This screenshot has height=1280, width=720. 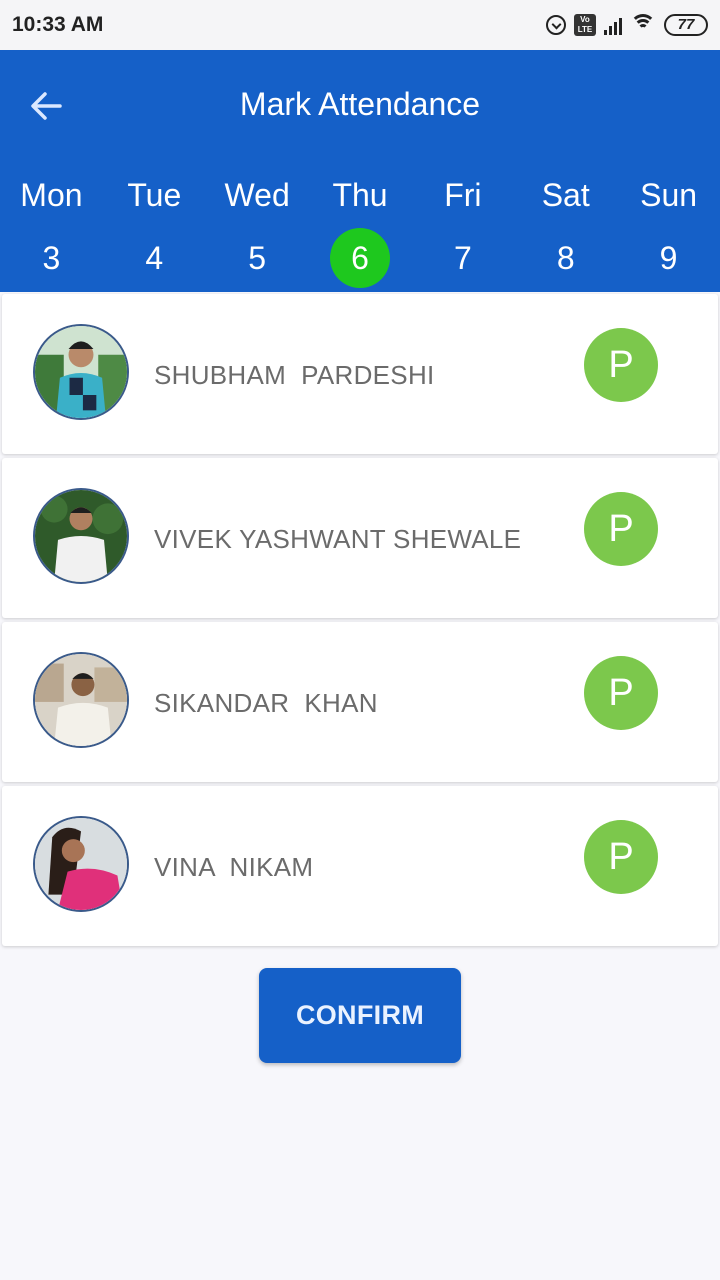 I want to click on day-name: Sat, so click(x=565, y=195).